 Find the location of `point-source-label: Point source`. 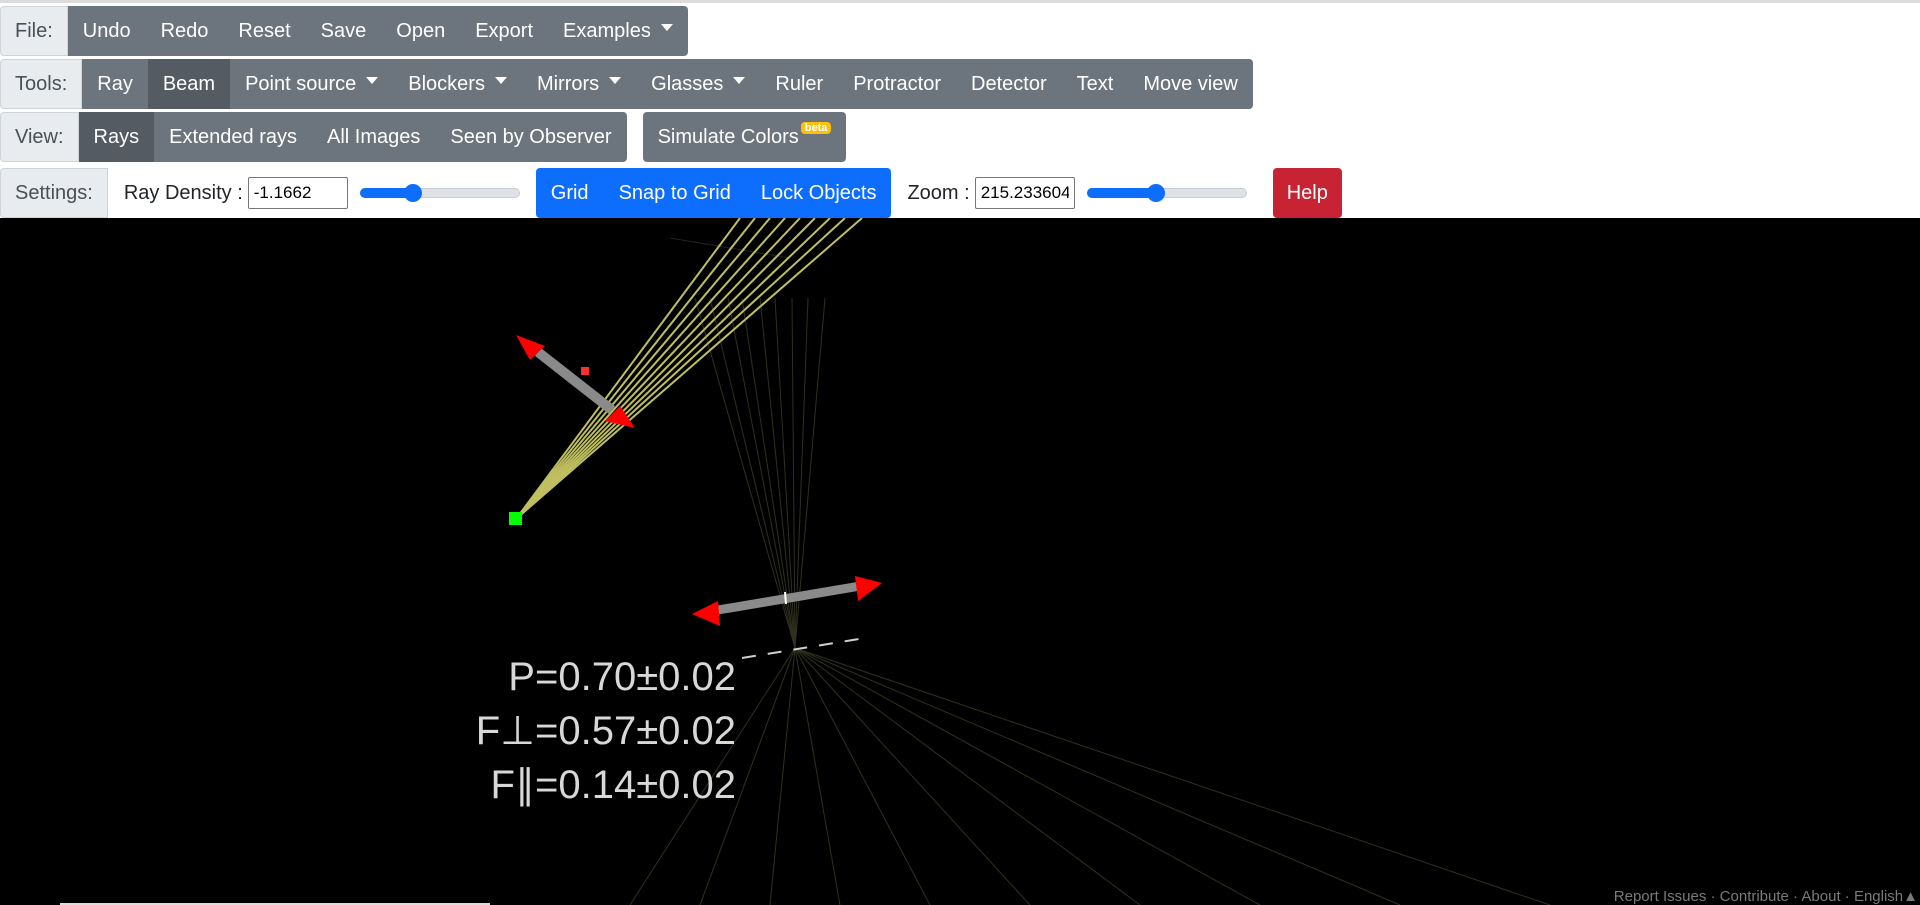

point-source-label: Point source is located at coordinates (301, 83).